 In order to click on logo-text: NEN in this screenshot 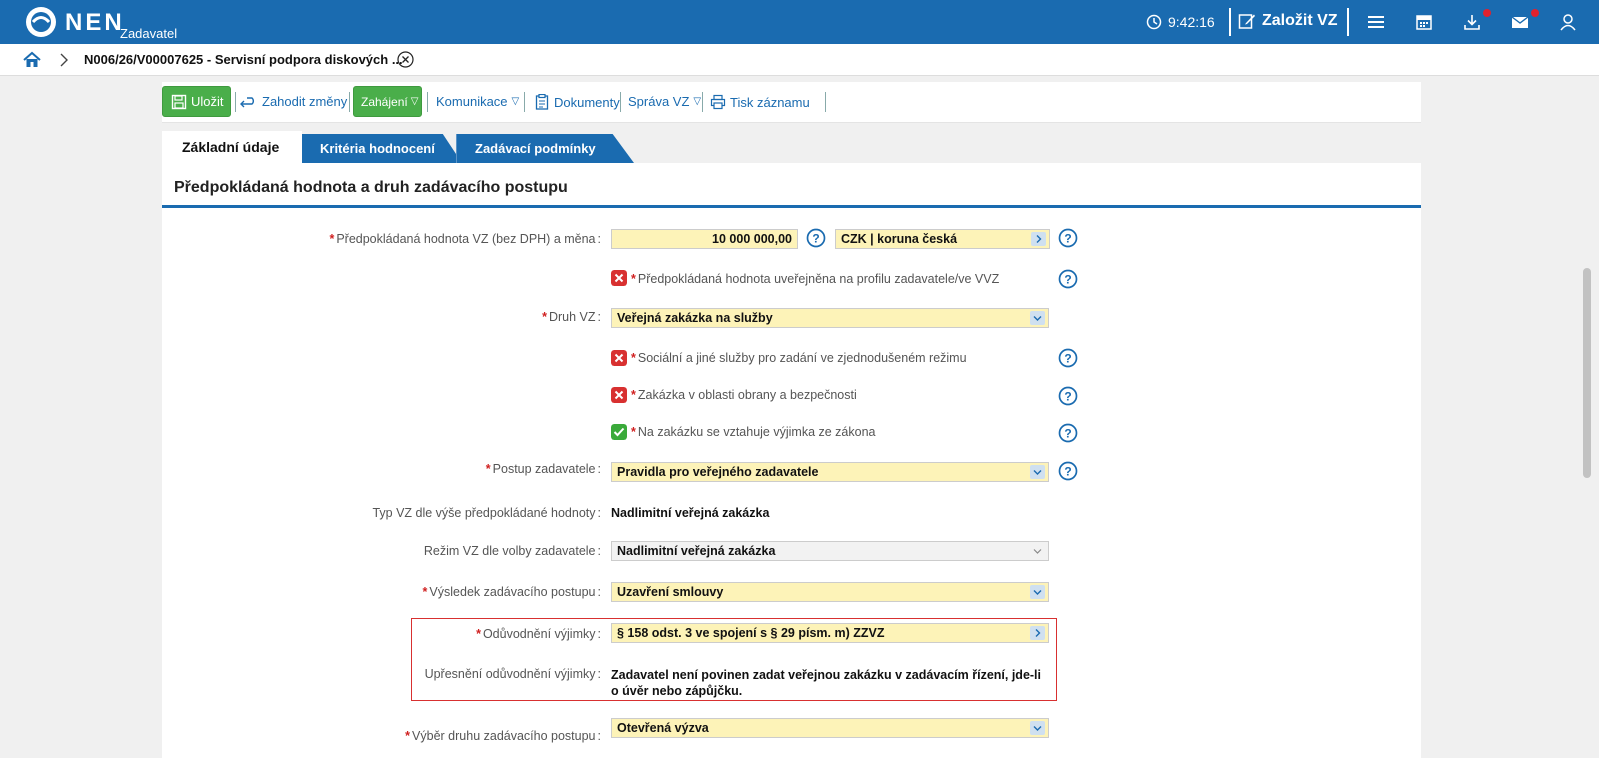, I will do `click(95, 23)`.